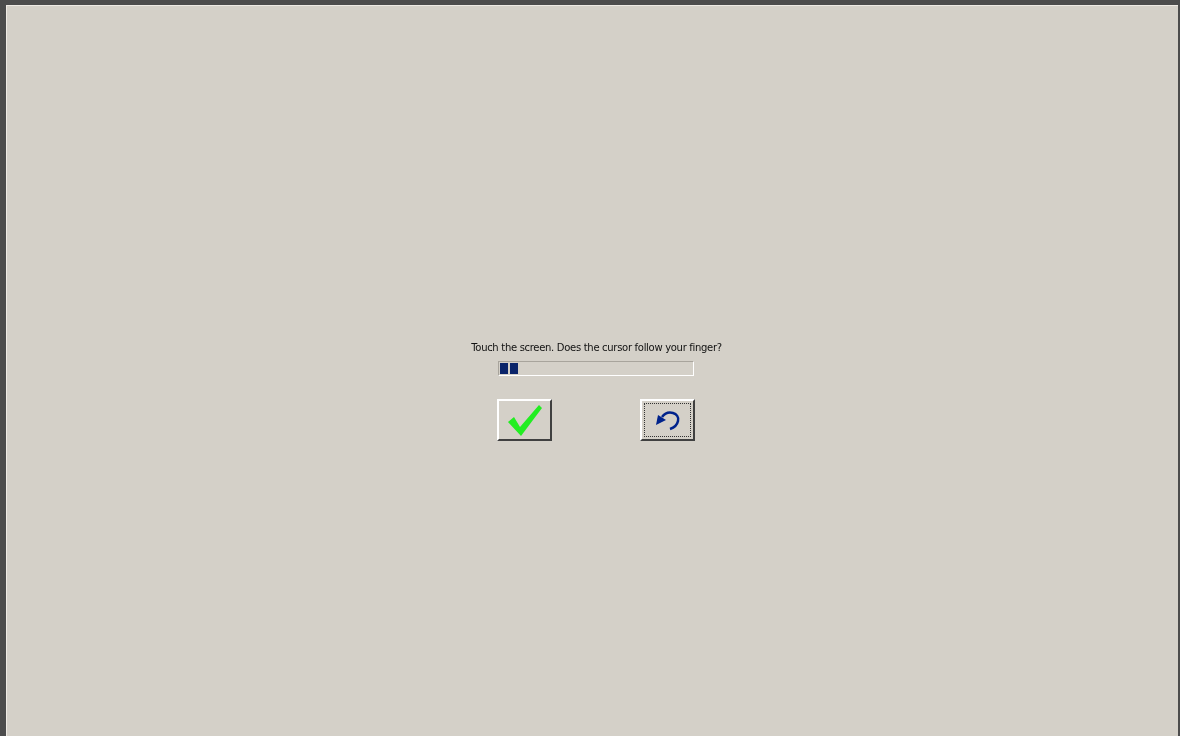  I want to click on undo-button, so click(668, 420).